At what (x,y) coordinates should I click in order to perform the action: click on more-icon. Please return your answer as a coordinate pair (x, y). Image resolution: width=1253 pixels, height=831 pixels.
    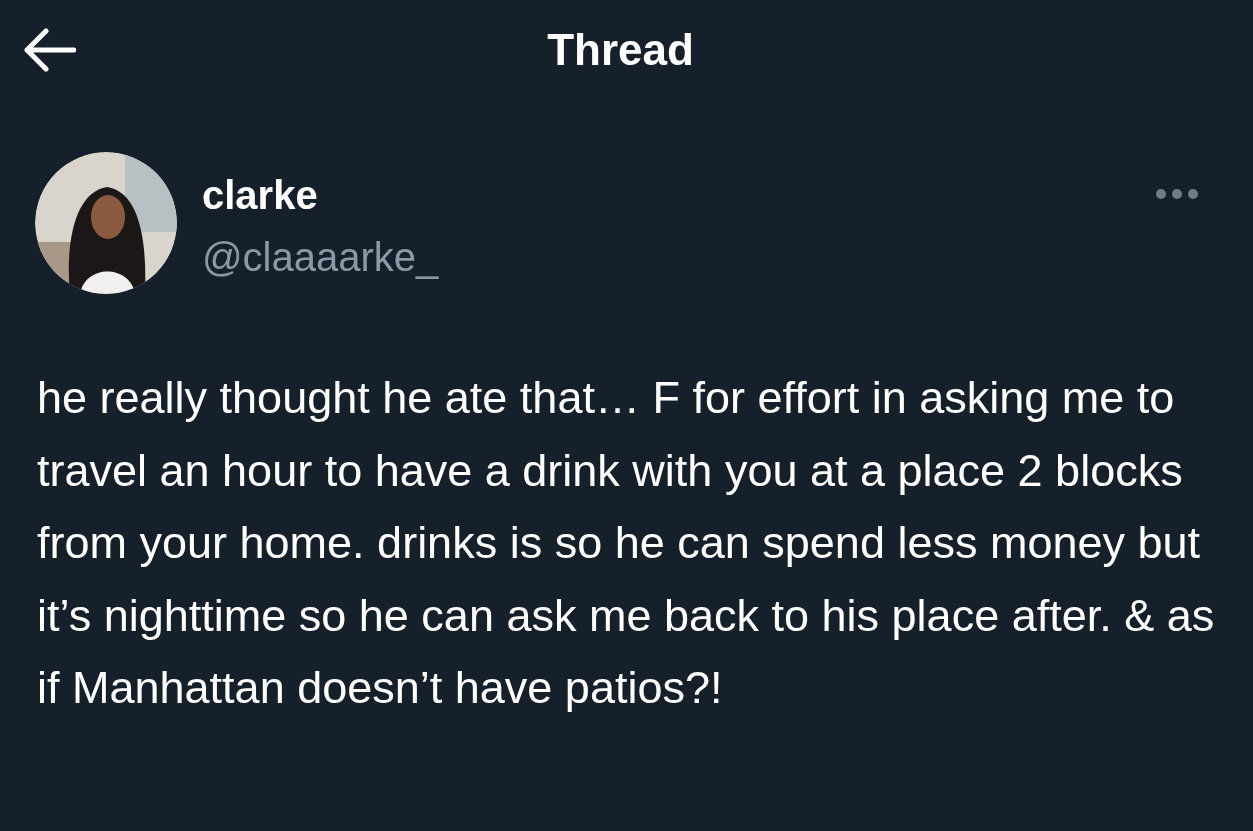
    Looking at the image, I should click on (1177, 194).